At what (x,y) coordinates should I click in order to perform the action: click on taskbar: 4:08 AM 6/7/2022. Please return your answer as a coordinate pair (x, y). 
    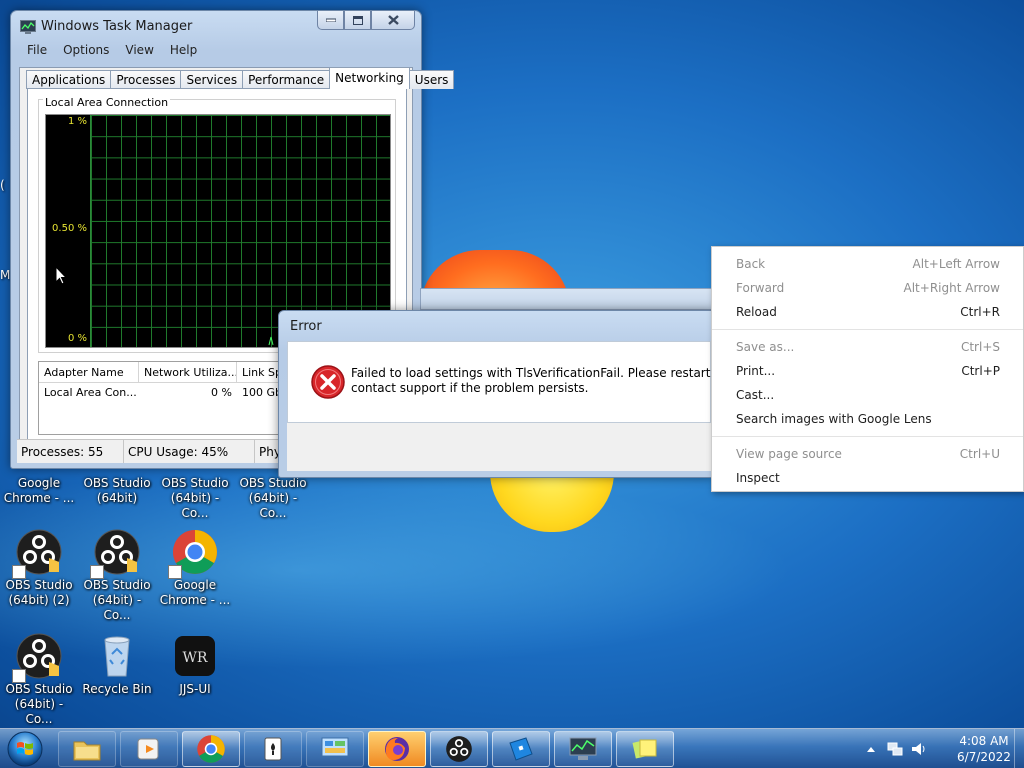
    Looking at the image, I should click on (512, 748).